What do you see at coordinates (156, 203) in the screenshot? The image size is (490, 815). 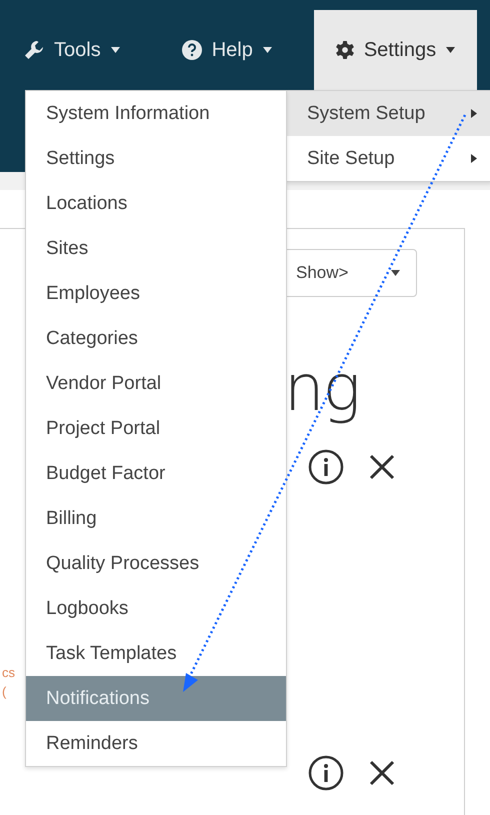 I see `menu-item: Locations` at bounding box center [156, 203].